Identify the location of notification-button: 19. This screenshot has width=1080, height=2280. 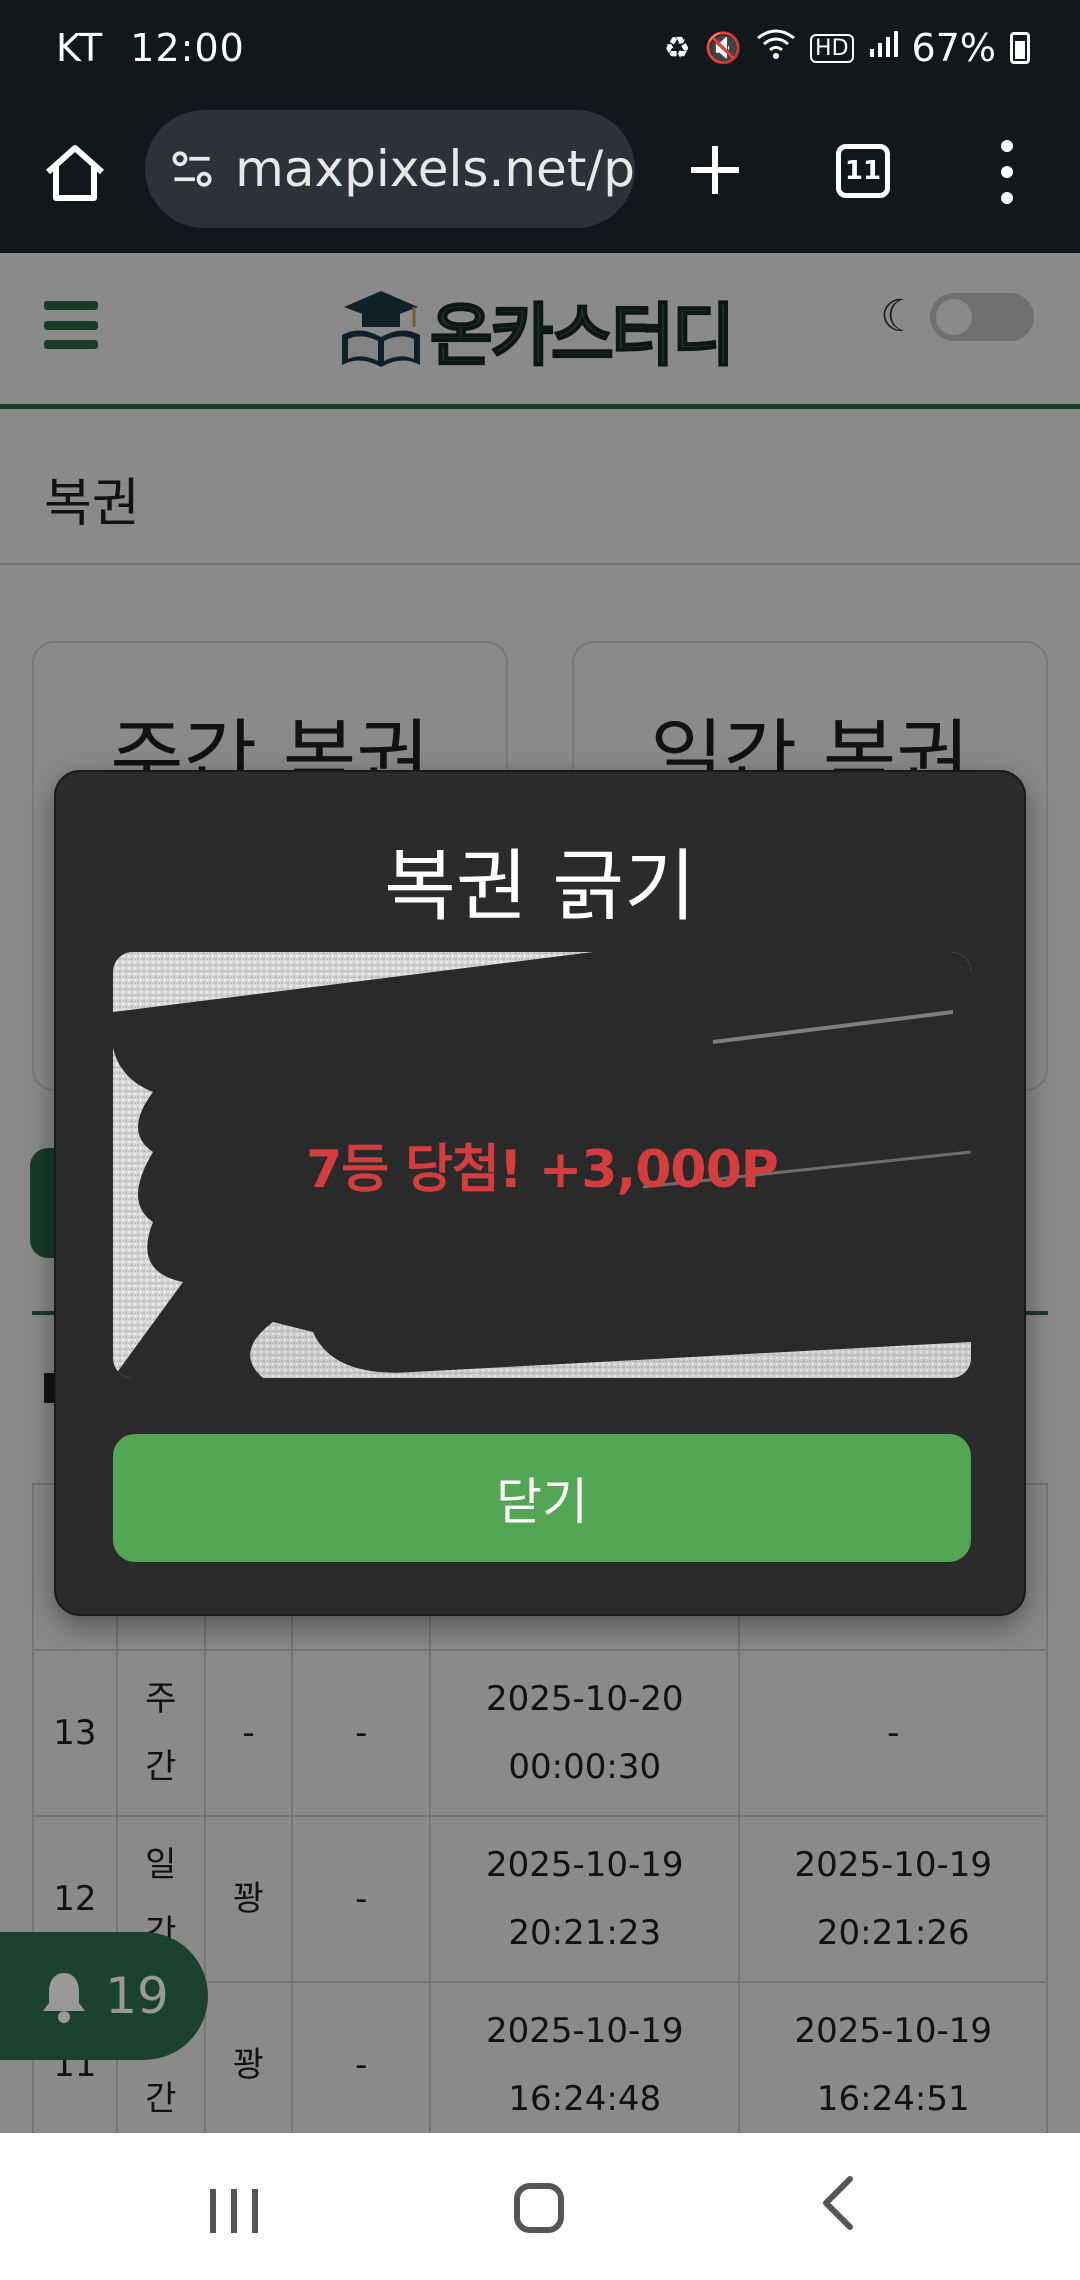
(104, 1996).